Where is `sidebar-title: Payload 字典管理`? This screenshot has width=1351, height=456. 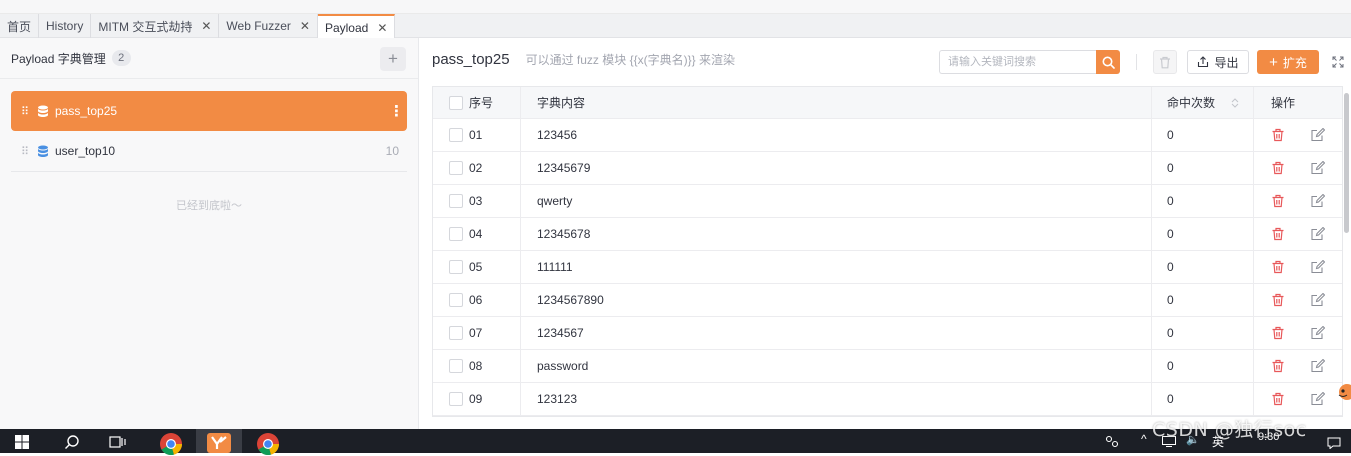 sidebar-title: Payload 字典管理 is located at coordinates (58, 58).